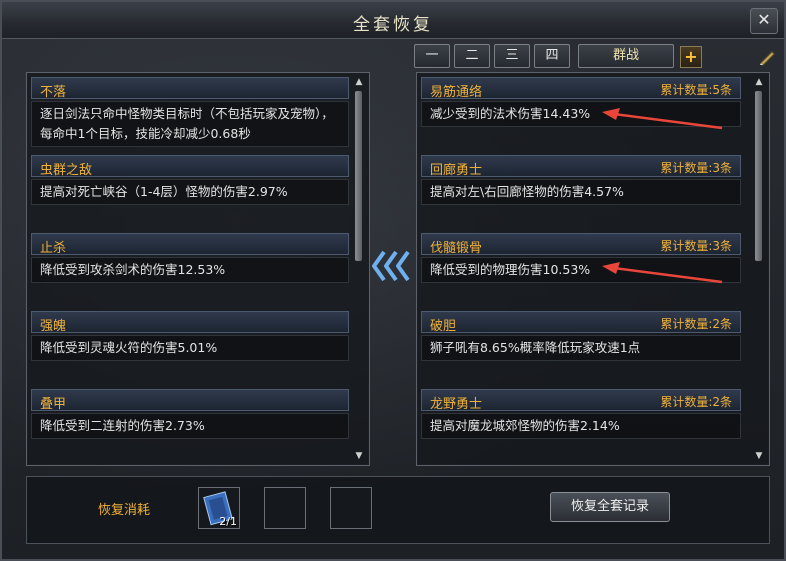 The height and width of the screenshot is (561, 786). What do you see at coordinates (581, 88) in the screenshot?
I see `entry-header: 易筋通络 累计数量:5条` at bounding box center [581, 88].